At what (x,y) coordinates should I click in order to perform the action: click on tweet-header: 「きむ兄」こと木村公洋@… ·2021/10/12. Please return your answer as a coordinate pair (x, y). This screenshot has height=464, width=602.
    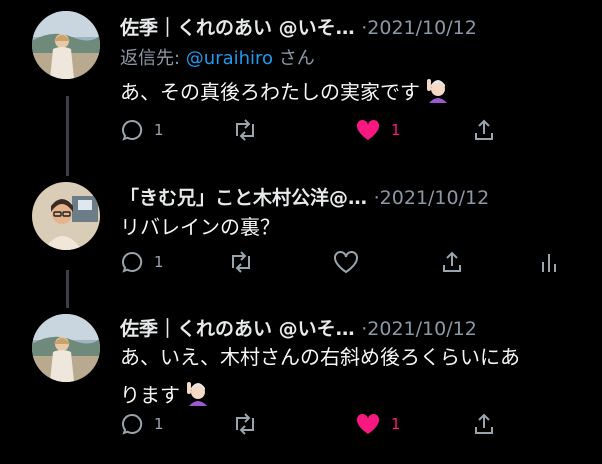
    Looking at the image, I should click on (304, 196).